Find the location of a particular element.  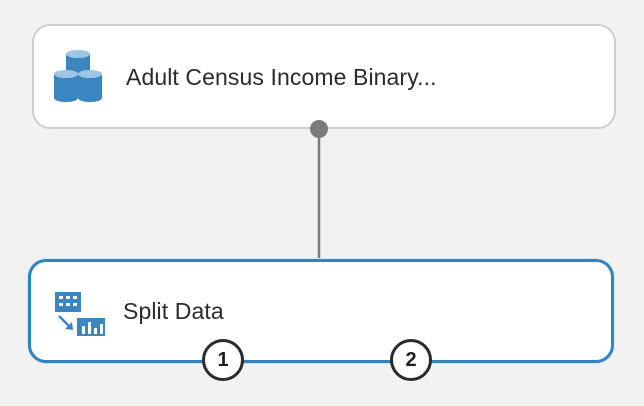

dataset-output-port is located at coordinates (319, 129).